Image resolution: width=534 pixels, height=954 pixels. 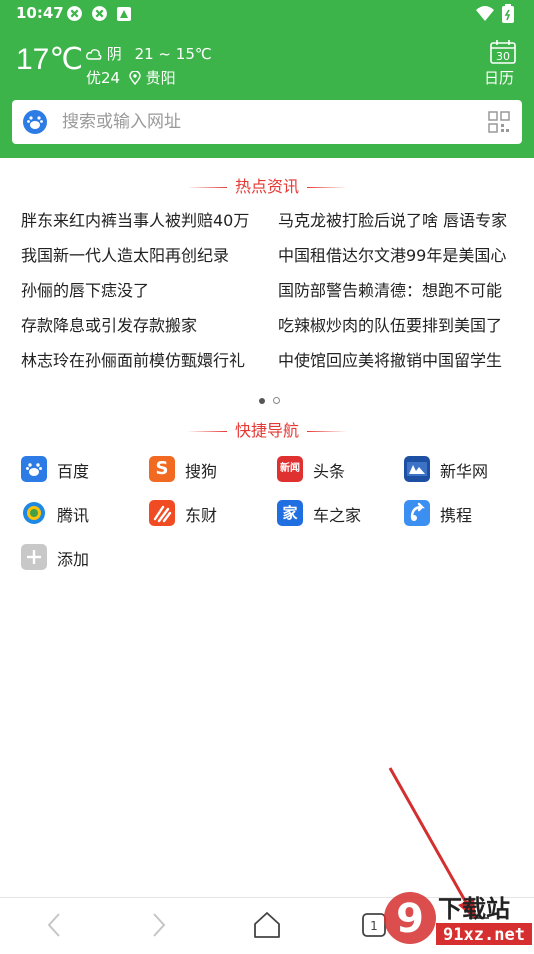 What do you see at coordinates (145, 221) in the screenshot?
I see `news-item: 胖东来红内裤当事人被判赔40万` at bounding box center [145, 221].